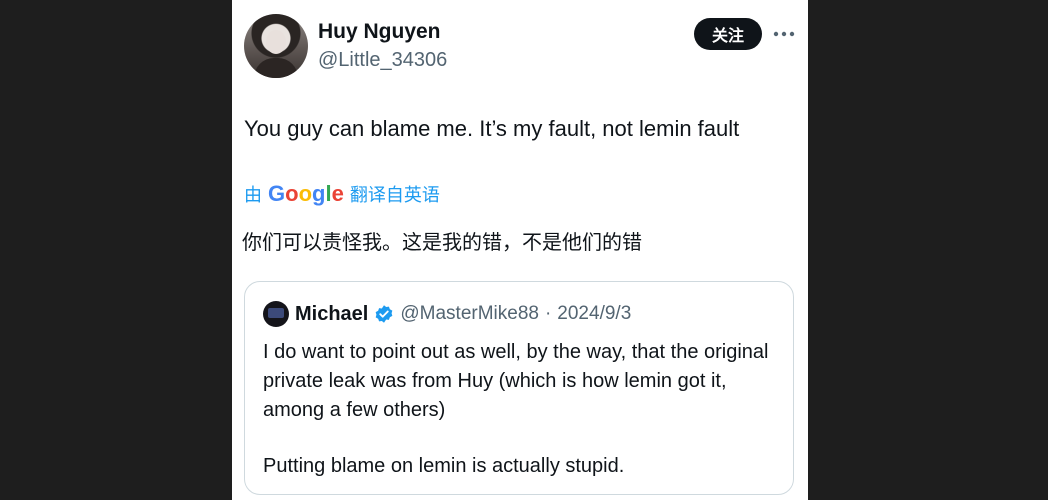 The width and height of the screenshot is (1048, 500). I want to click on quoted-author-name: Michael, so click(331, 314).